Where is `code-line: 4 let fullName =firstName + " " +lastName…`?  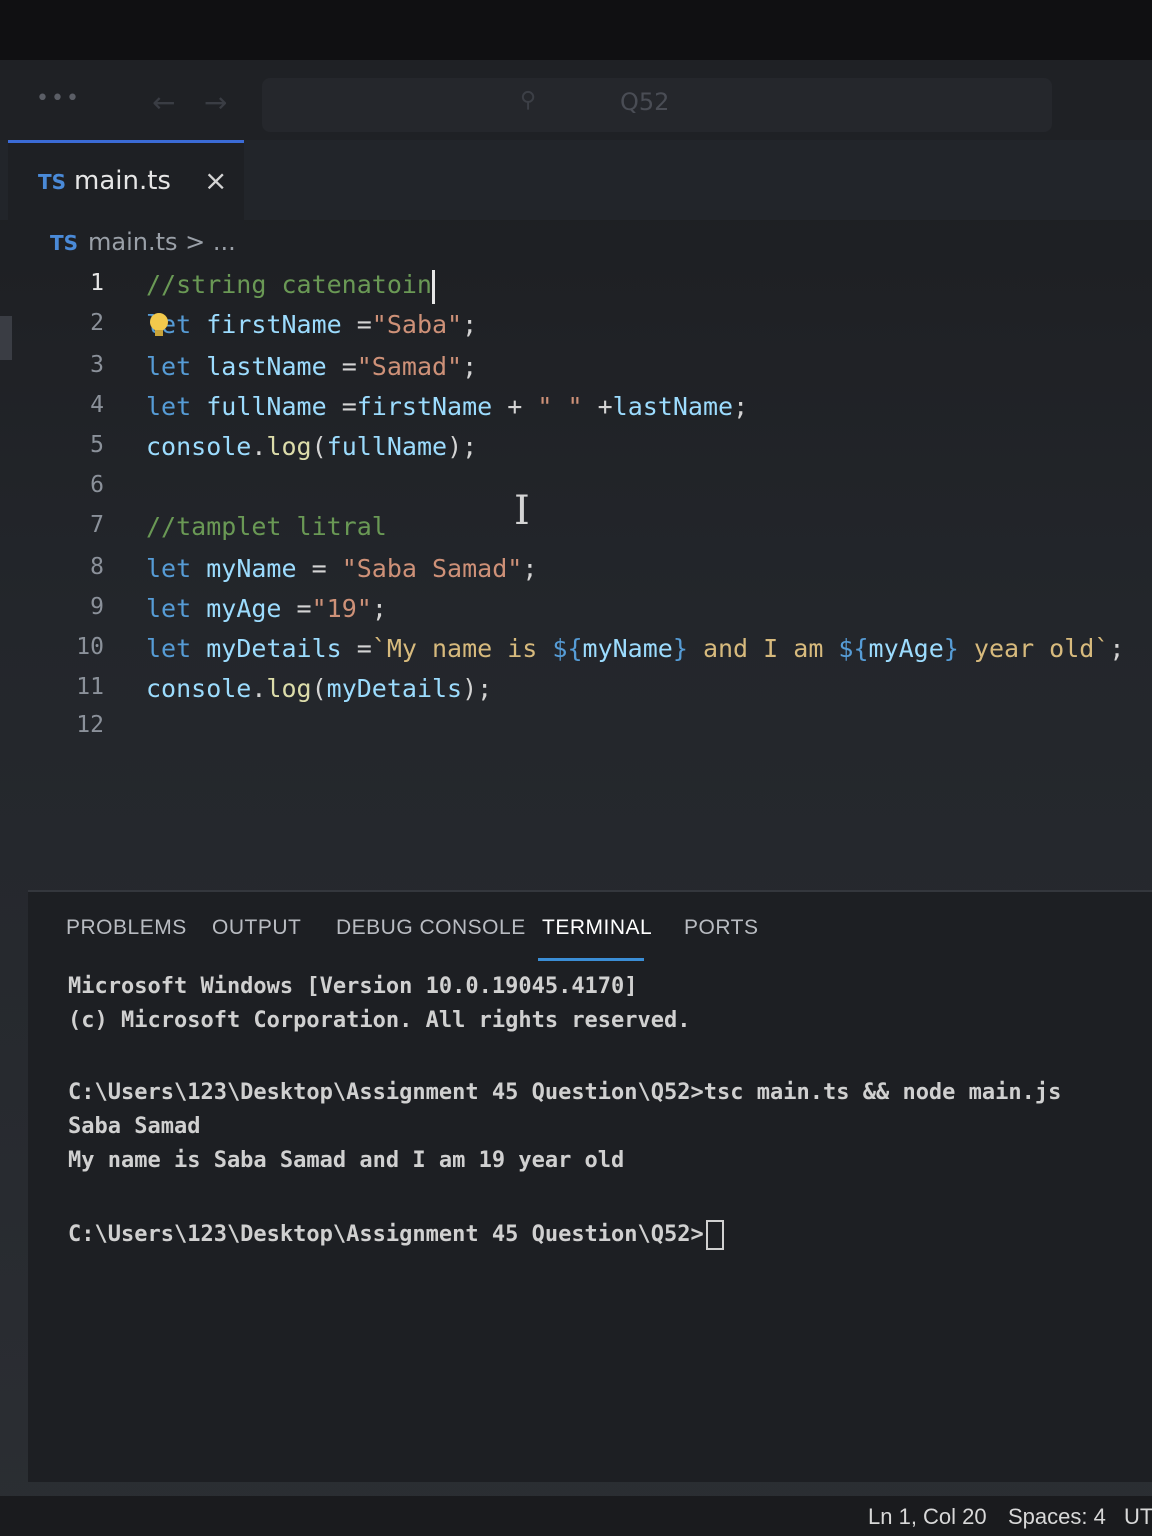 code-line: 4 let fullName =firstName + " " +lastName… is located at coordinates (576, 412).